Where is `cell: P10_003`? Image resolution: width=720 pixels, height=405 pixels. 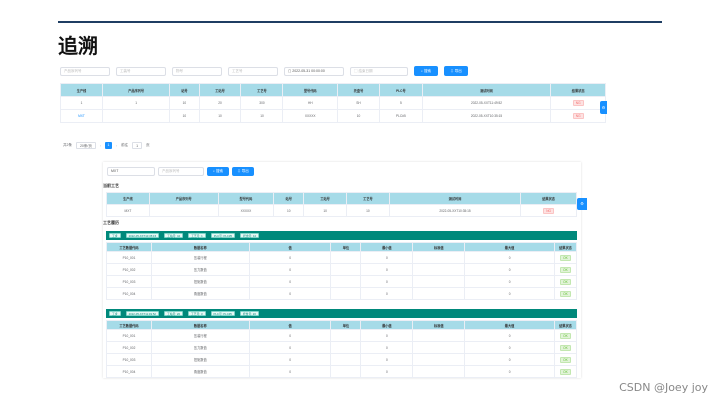 cell: P10_003 is located at coordinates (129, 359).